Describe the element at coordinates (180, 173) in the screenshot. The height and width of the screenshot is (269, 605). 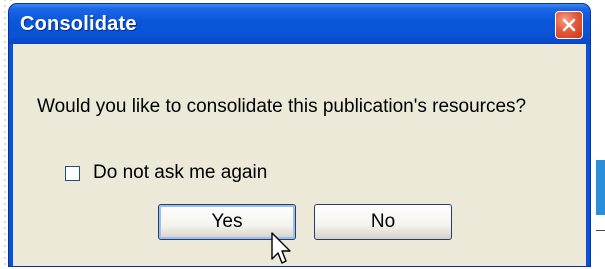
I see `do-not-ask-label: Do not ask me again` at that location.